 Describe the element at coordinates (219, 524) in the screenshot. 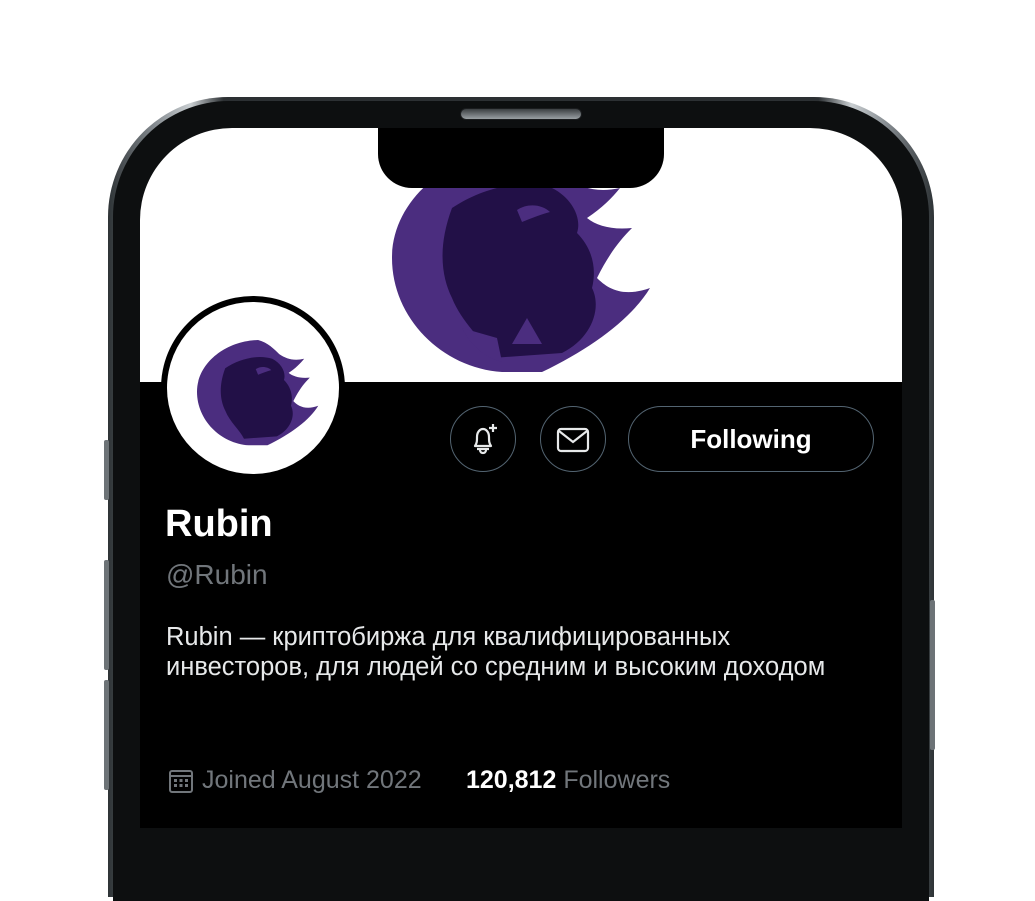

I see `profile-name: Rubin` at that location.